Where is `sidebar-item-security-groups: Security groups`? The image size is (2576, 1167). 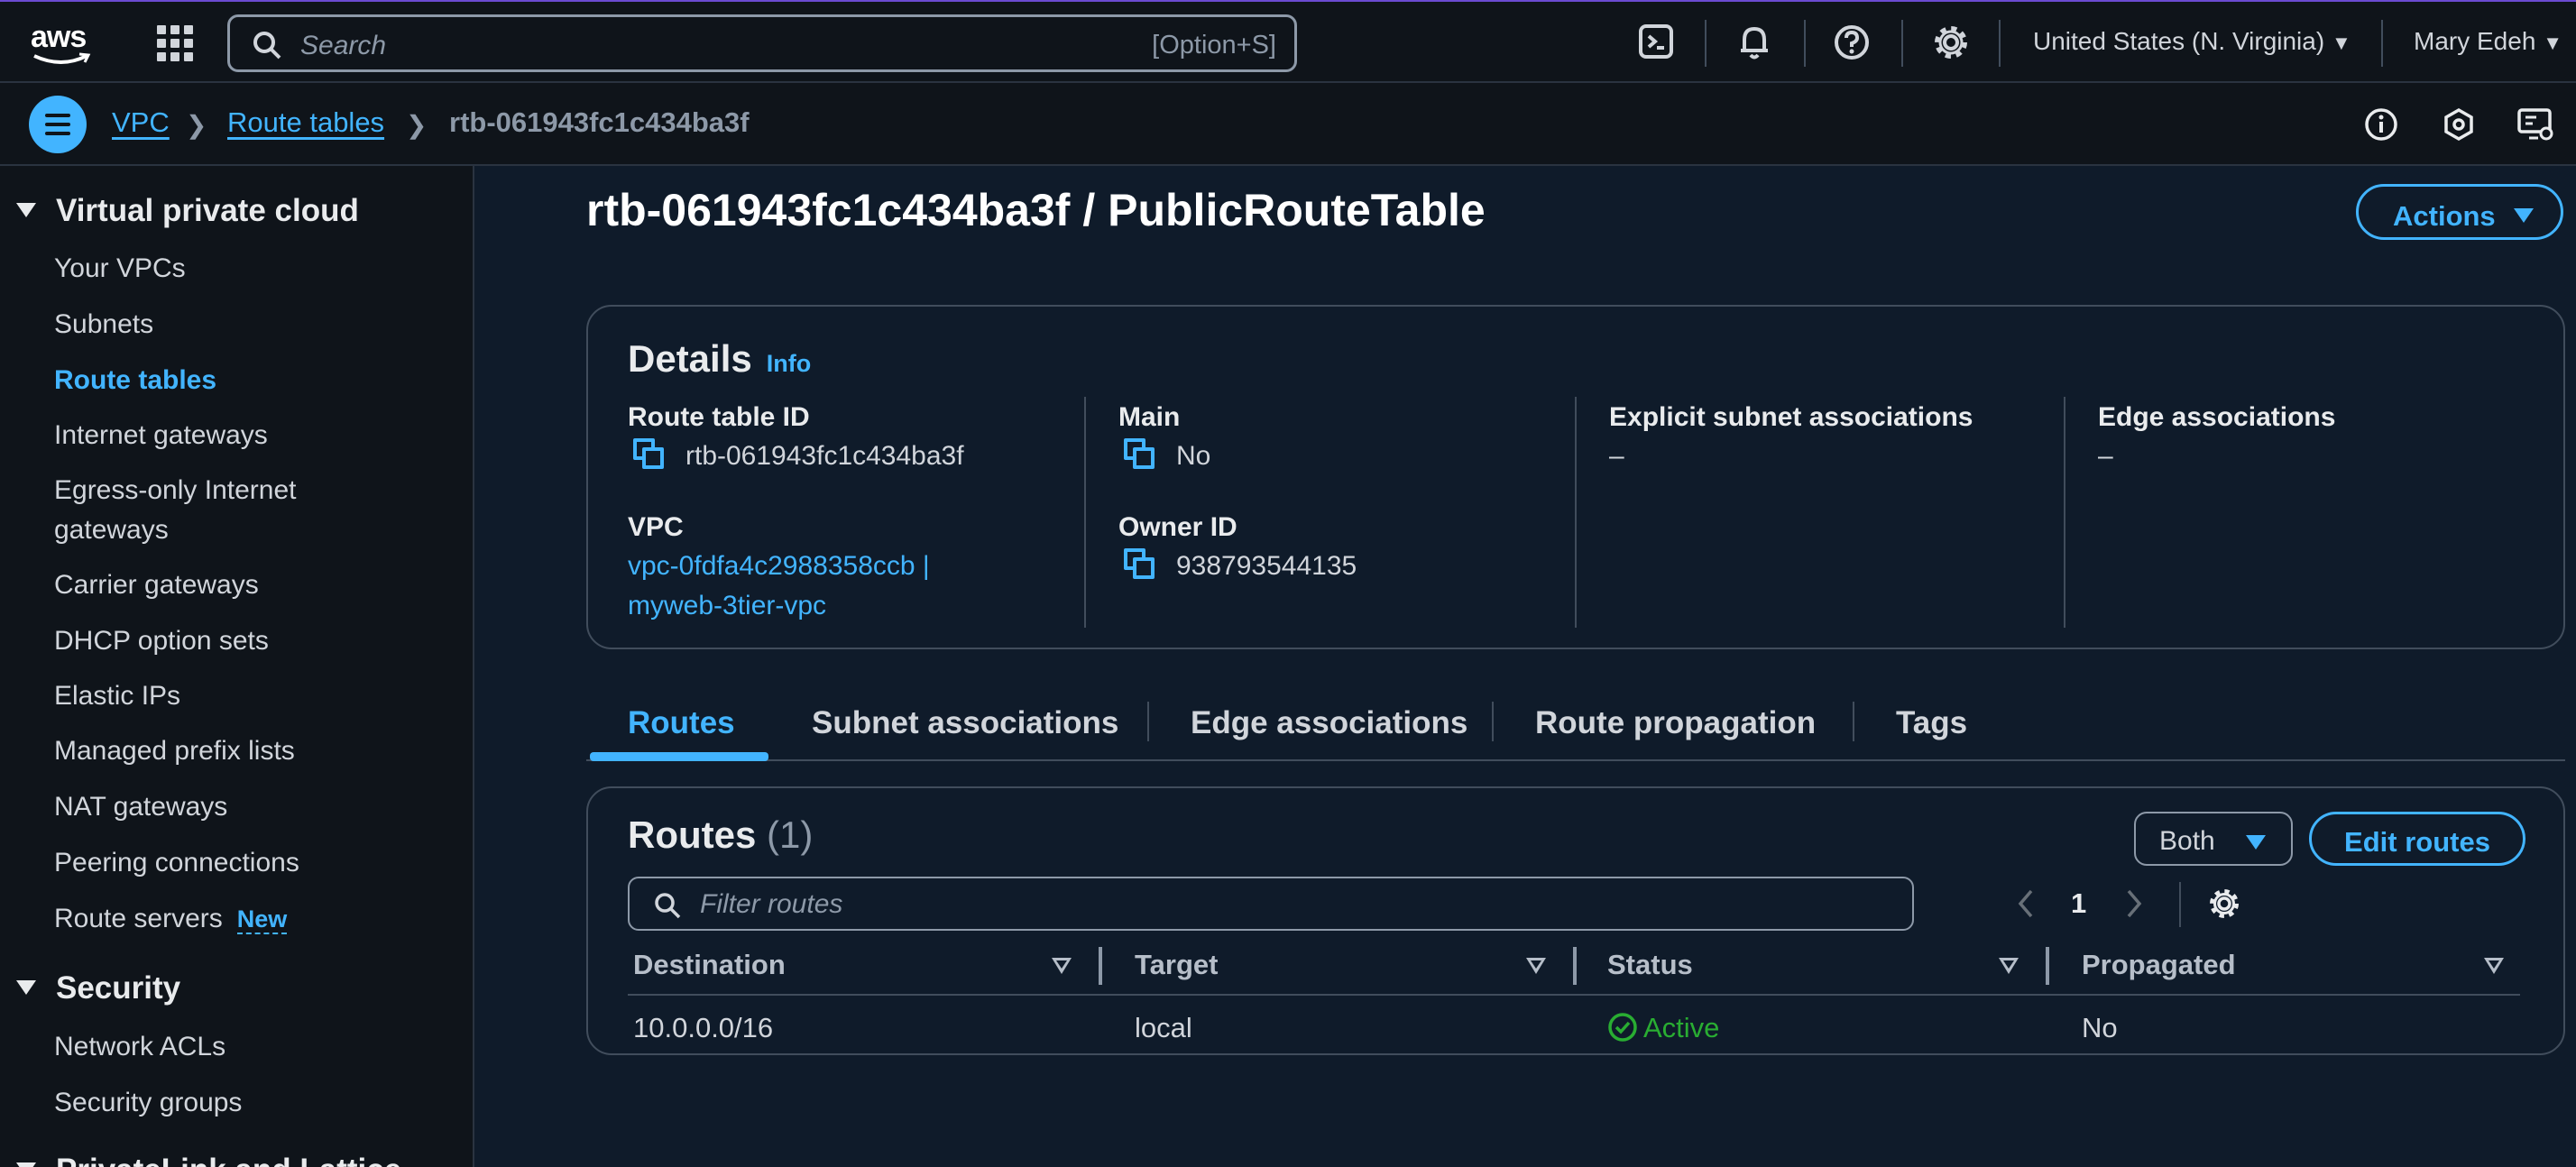
sidebar-item-security-groups: Security groups is located at coordinates (148, 1103).